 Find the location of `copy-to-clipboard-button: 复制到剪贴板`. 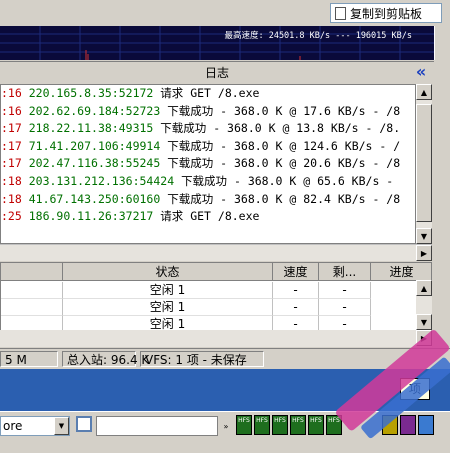

copy-to-clipboard-button: 复制到剪贴板 is located at coordinates (386, 13).